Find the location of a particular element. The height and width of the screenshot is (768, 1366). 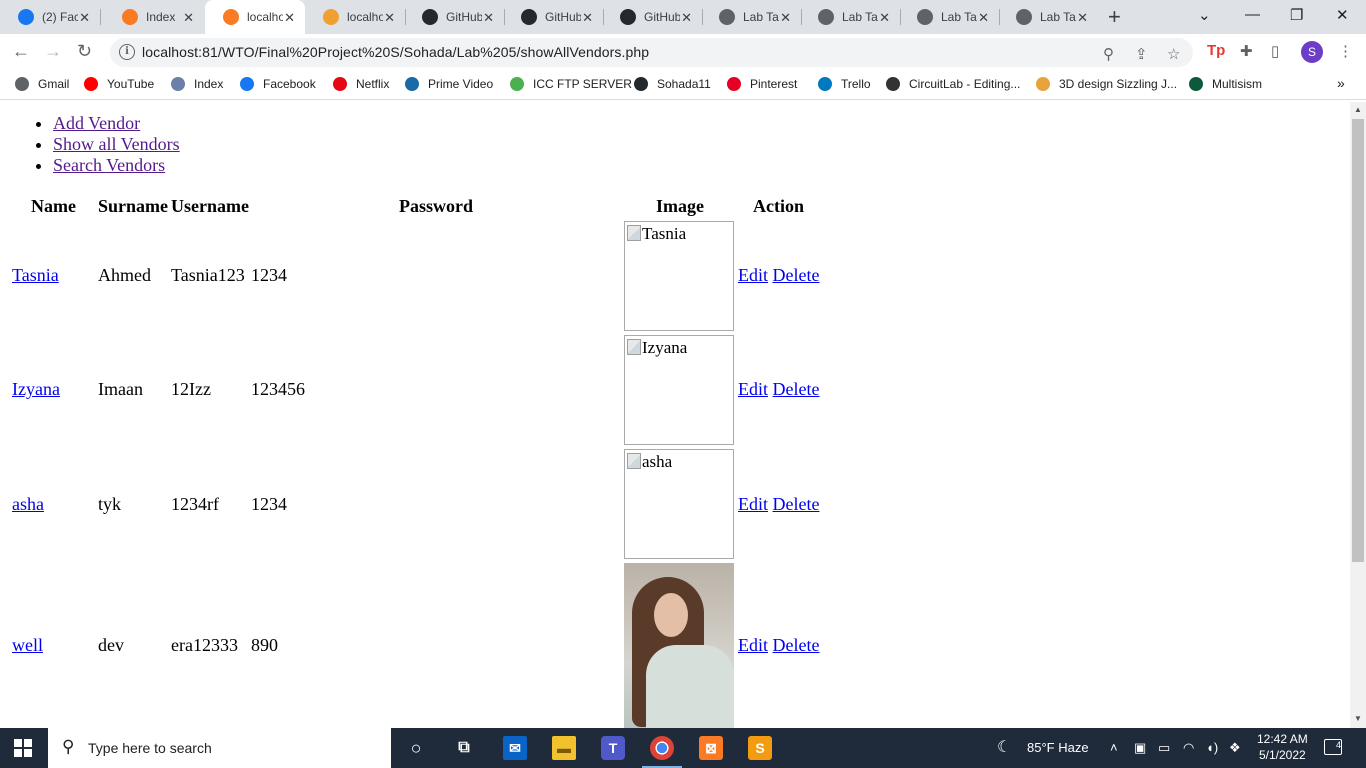

sublime-text-icon: S is located at coordinates (760, 748).